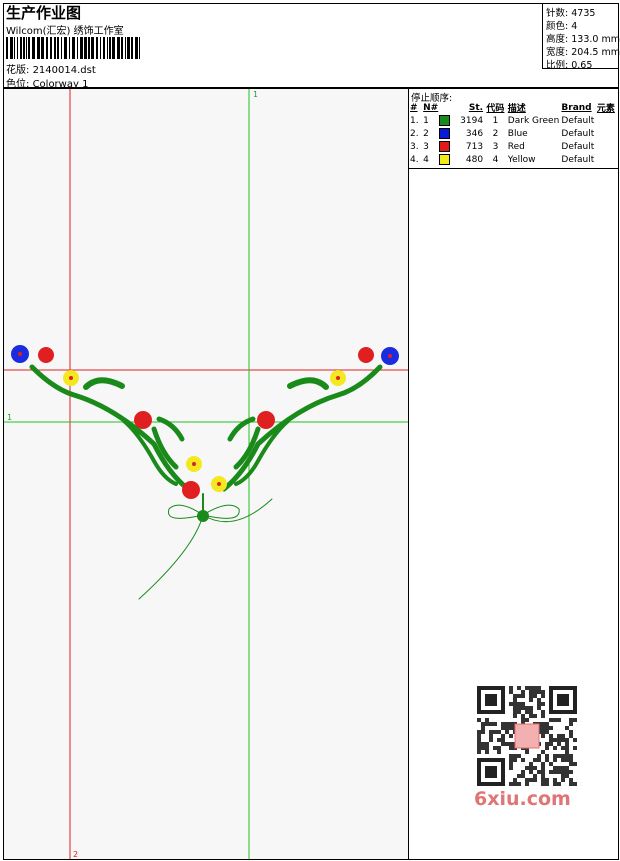 The image size is (620, 861). I want to click on col-element: 元素, so click(605, 109).